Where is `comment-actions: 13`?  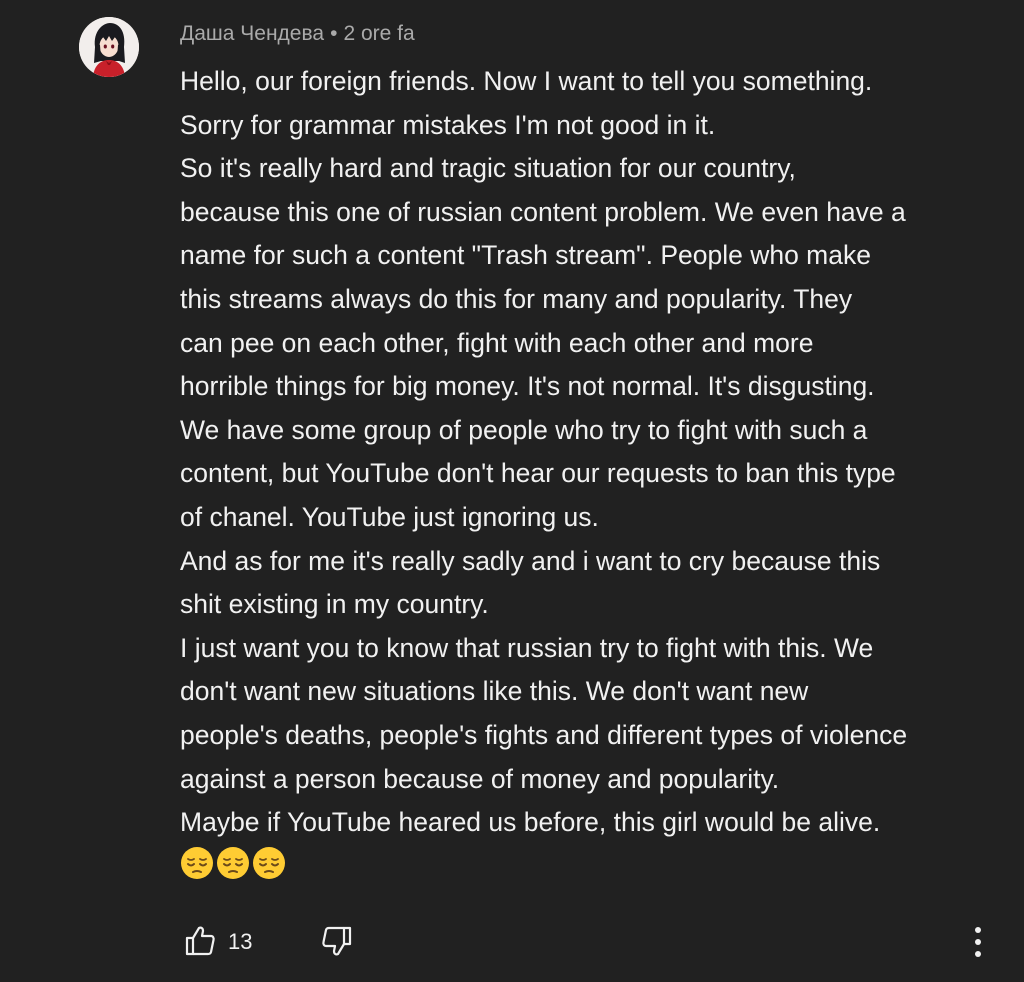
comment-actions: 13 is located at coordinates (512, 942).